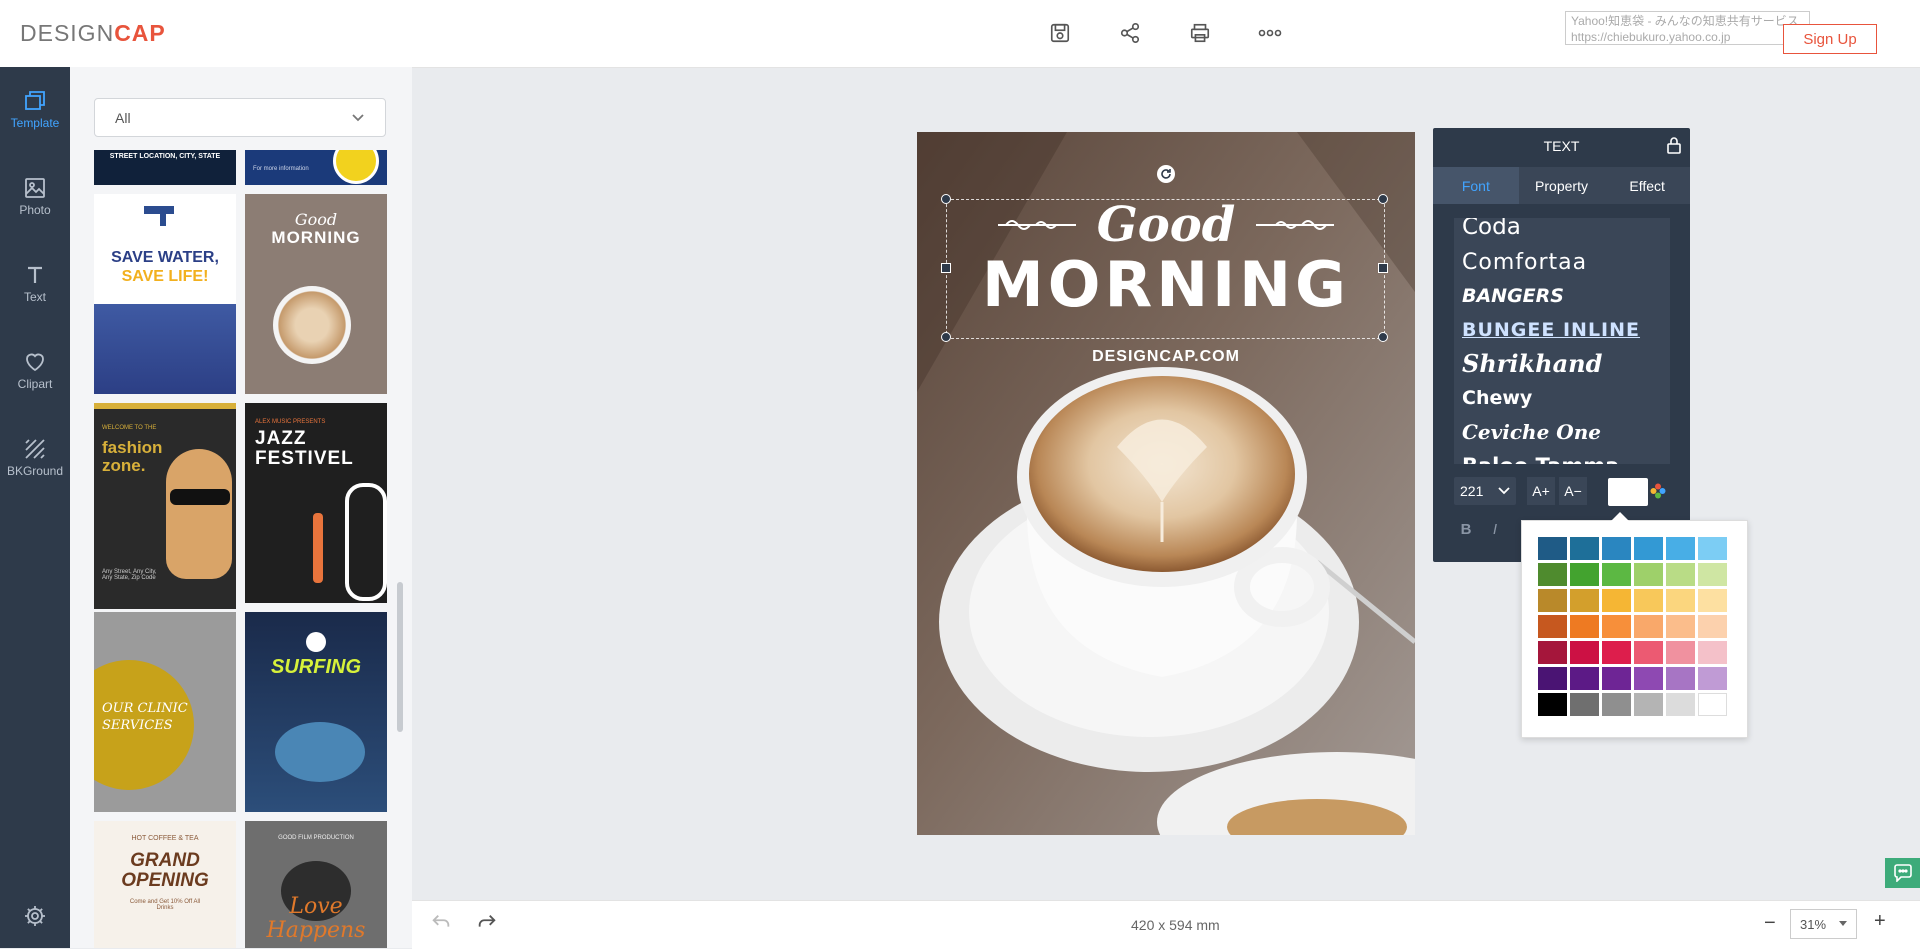 The width and height of the screenshot is (1920, 949). I want to click on template-scrollbar, so click(400, 657).